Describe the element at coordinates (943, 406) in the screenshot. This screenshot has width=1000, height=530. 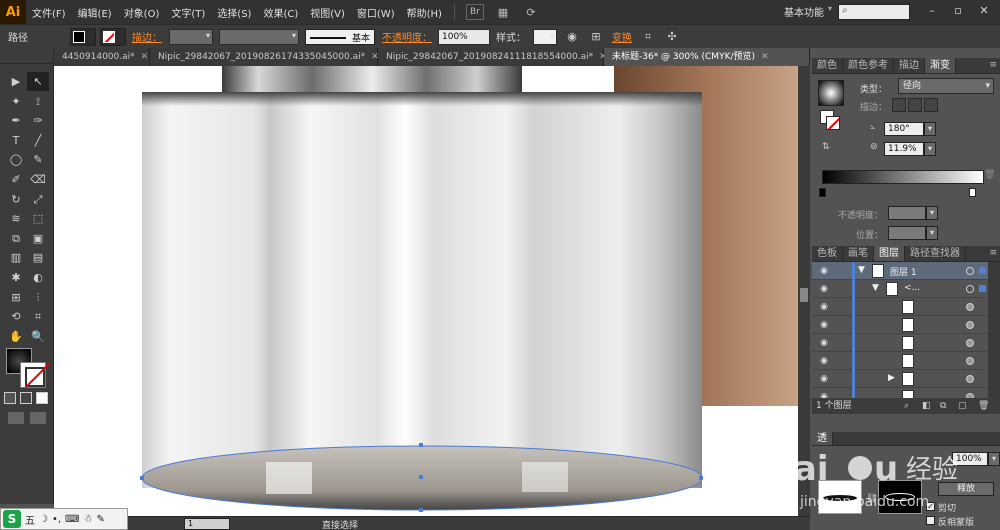
I see `new-sublayer-icon: ⧉` at that location.